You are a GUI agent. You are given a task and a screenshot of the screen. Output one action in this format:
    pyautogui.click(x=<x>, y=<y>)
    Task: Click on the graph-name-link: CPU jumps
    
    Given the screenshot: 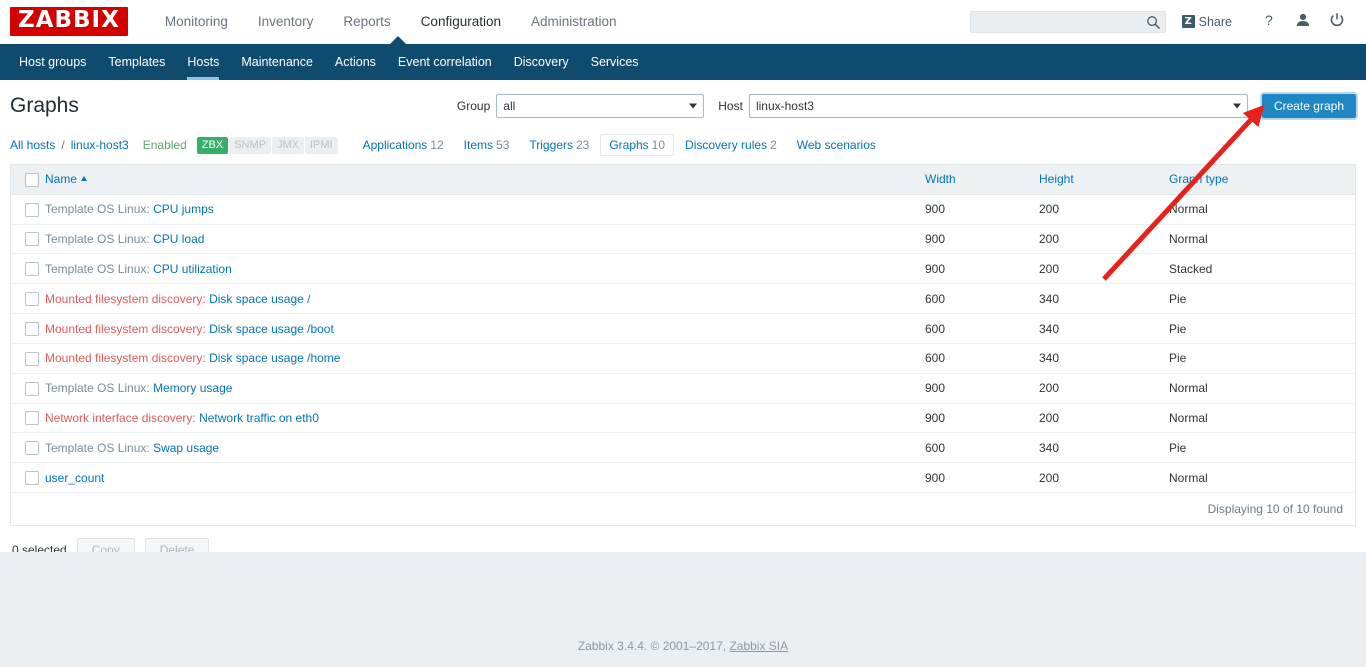 What is the action you would take?
    pyautogui.click(x=183, y=209)
    